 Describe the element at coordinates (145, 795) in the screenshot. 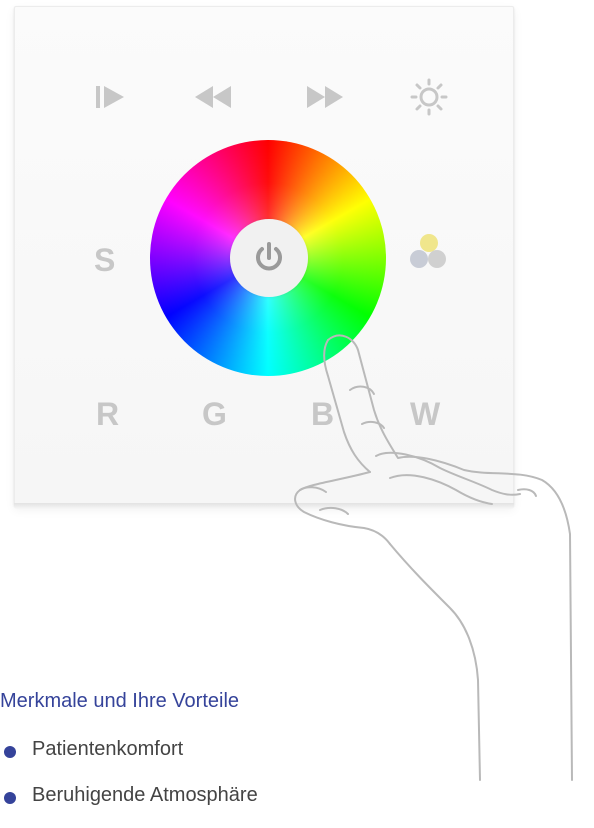

I see `feature-text: Beruhigende Atmosphäre` at that location.